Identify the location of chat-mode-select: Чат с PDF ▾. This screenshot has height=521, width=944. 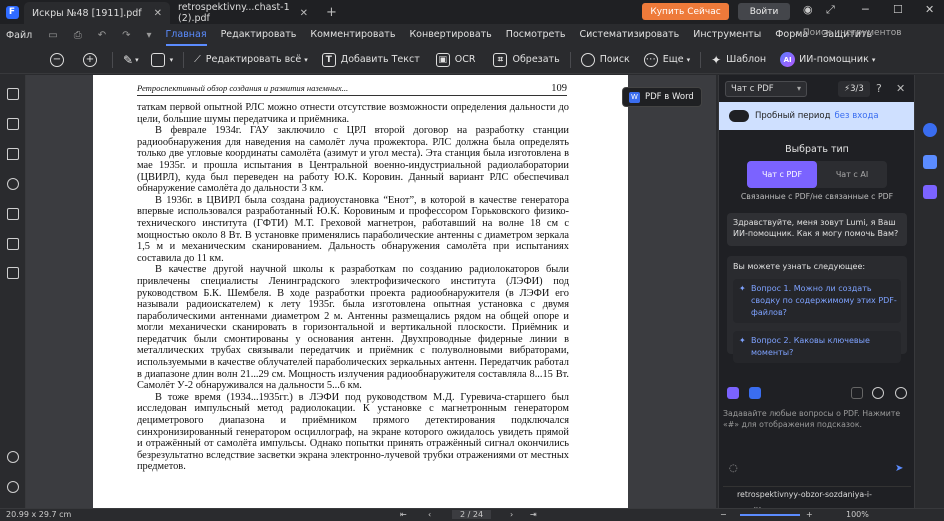
(766, 89).